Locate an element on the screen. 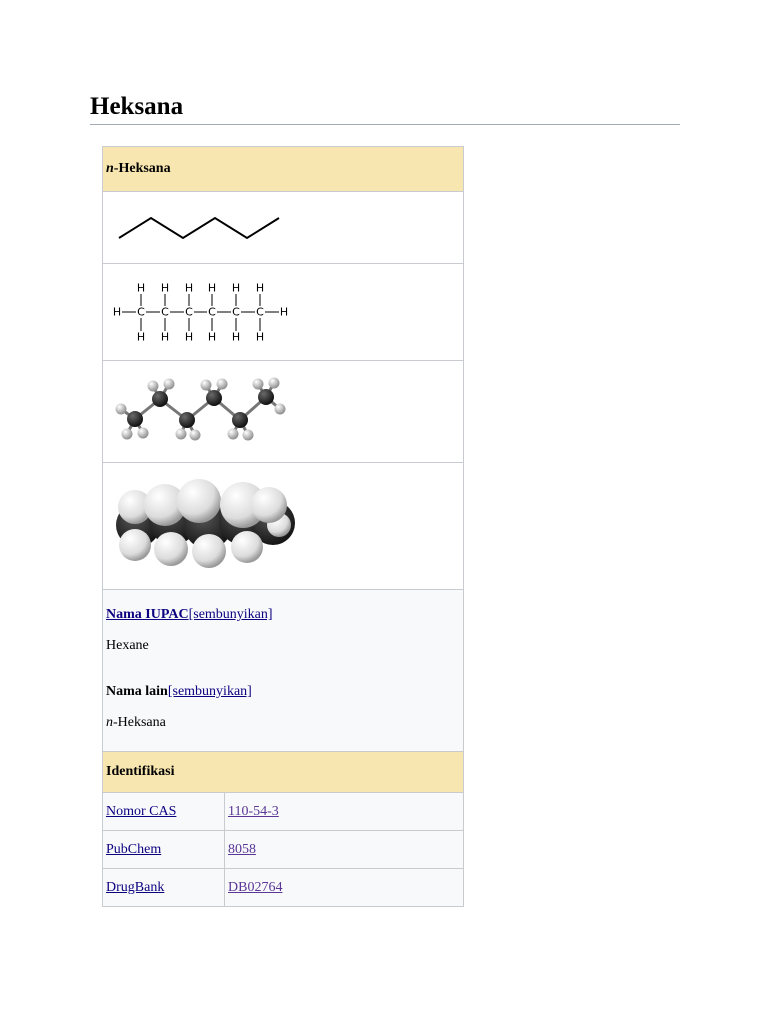 This screenshot has height=1024, width=768. space-filling-model-image is located at coordinates (283, 526).